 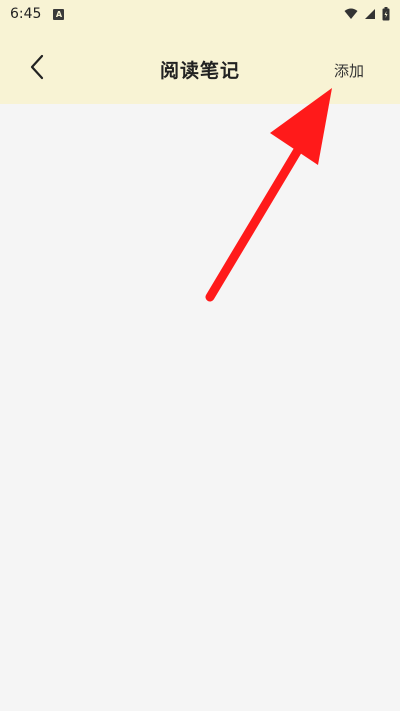 What do you see at coordinates (386, 14) in the screenshot?
I see `battery-icon` at bounding box center [386, 14].